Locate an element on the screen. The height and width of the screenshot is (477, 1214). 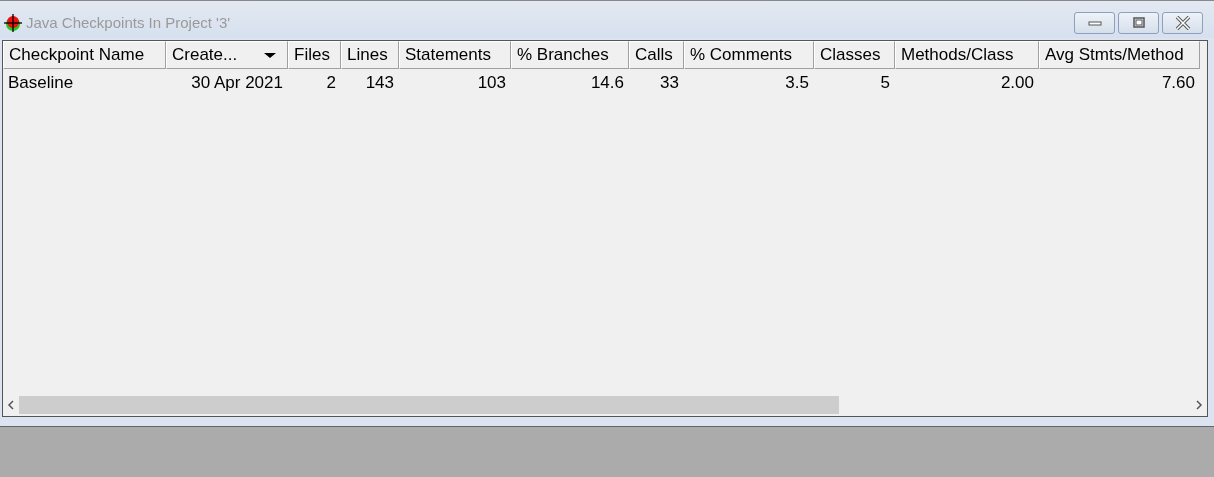
table-cell: 143 is located at coordinates (379, 82).